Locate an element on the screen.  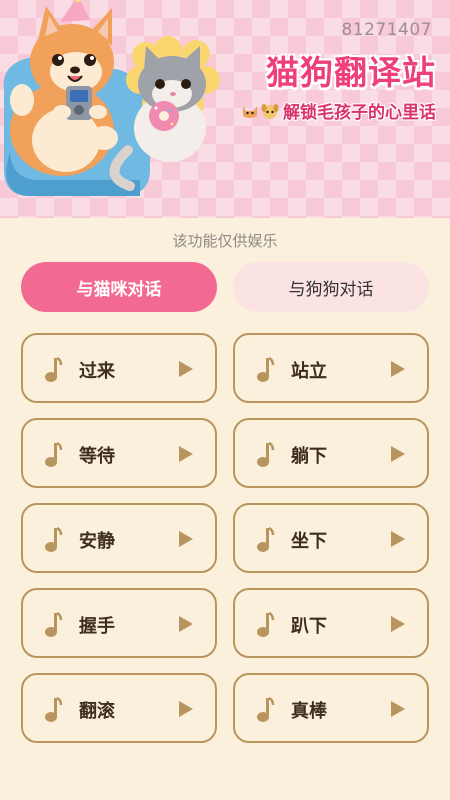
cat-face-icon is located at coordinates (250, 111).